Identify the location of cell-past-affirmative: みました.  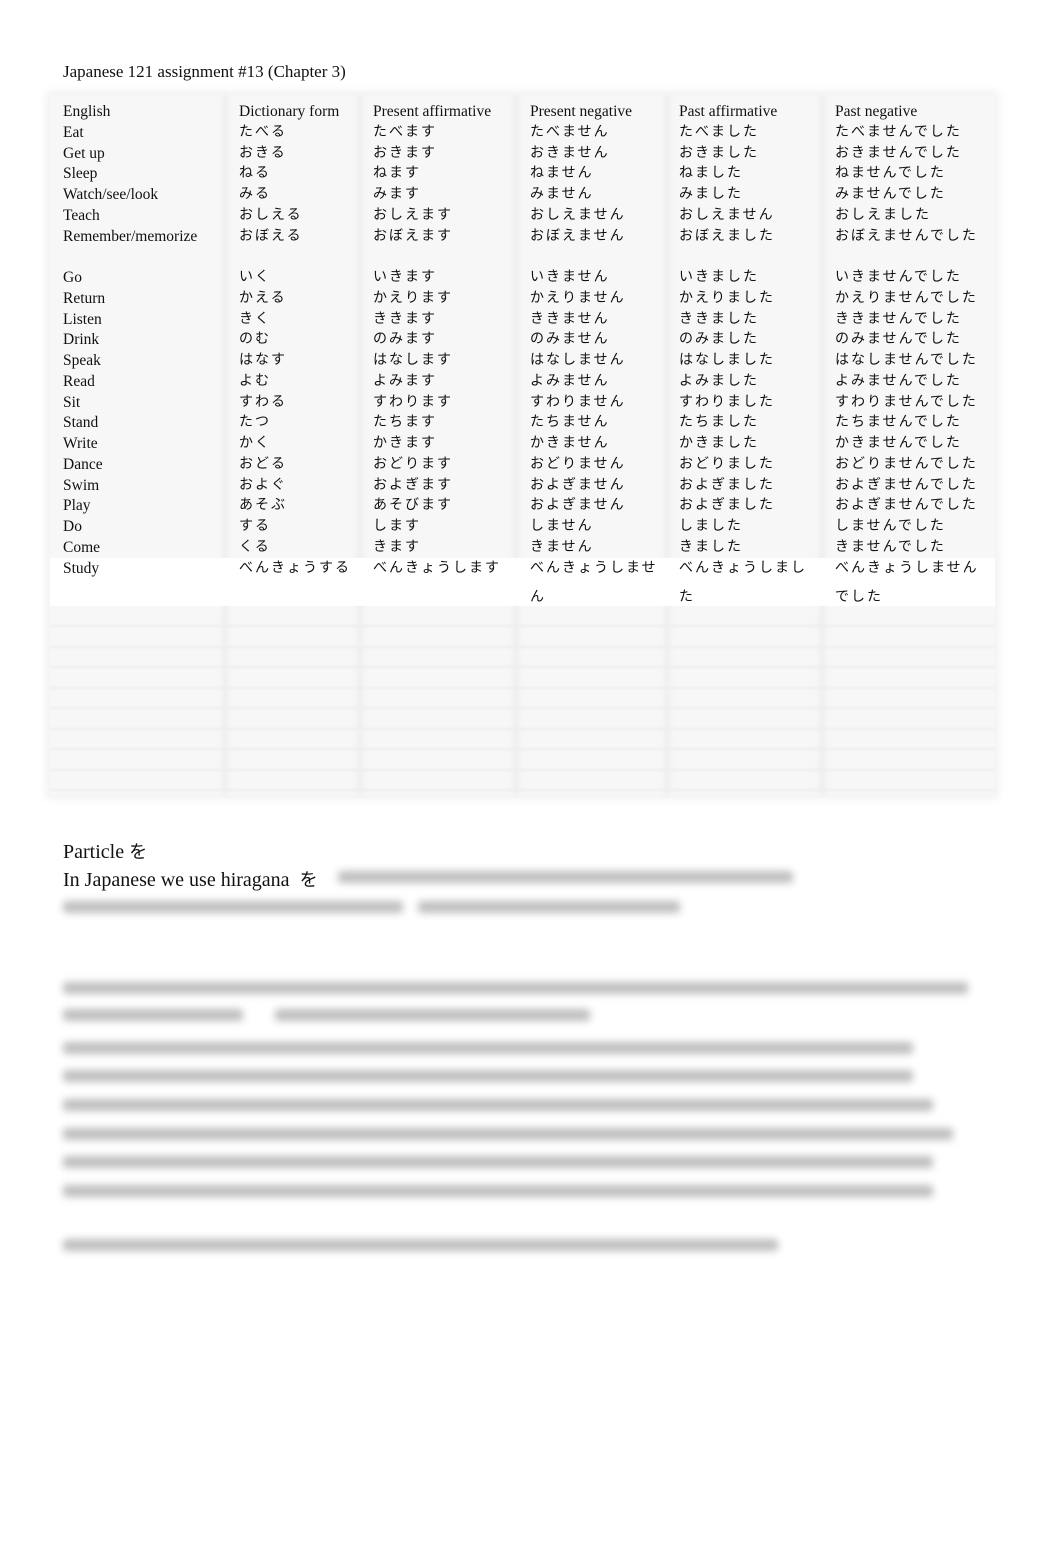
(711, 194).